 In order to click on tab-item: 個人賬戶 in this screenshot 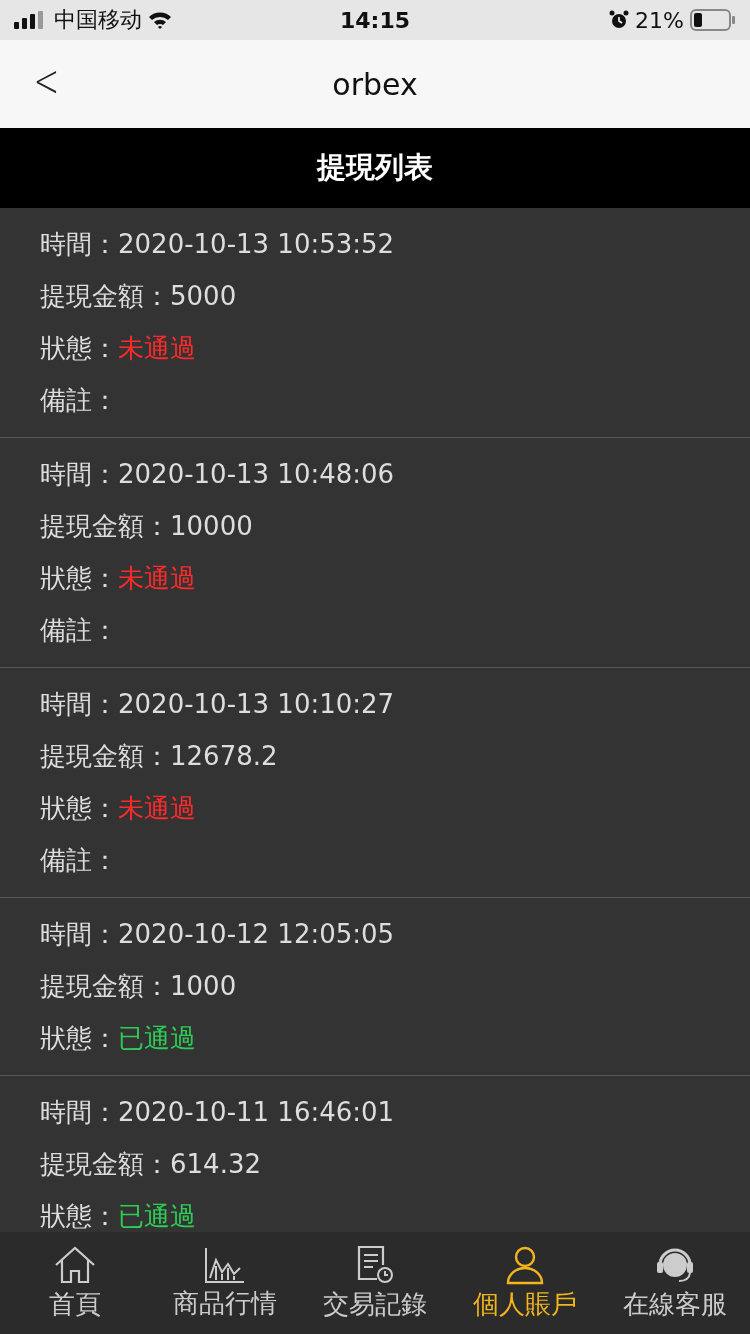, I will do `click(525, 1283)`.